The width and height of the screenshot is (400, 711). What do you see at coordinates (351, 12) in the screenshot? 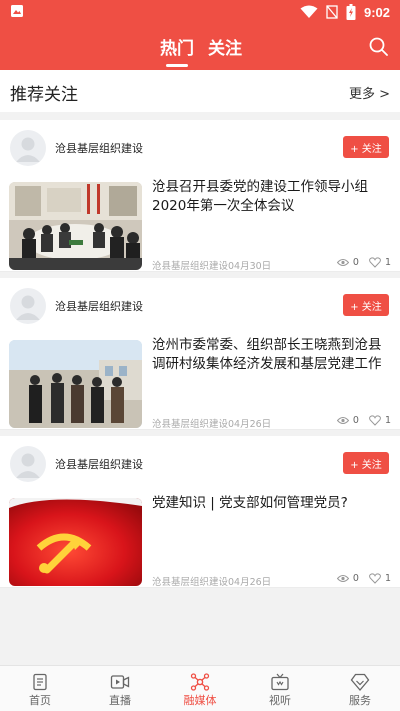
I see `battery-charging-icon` at bounding box center [351, 12].